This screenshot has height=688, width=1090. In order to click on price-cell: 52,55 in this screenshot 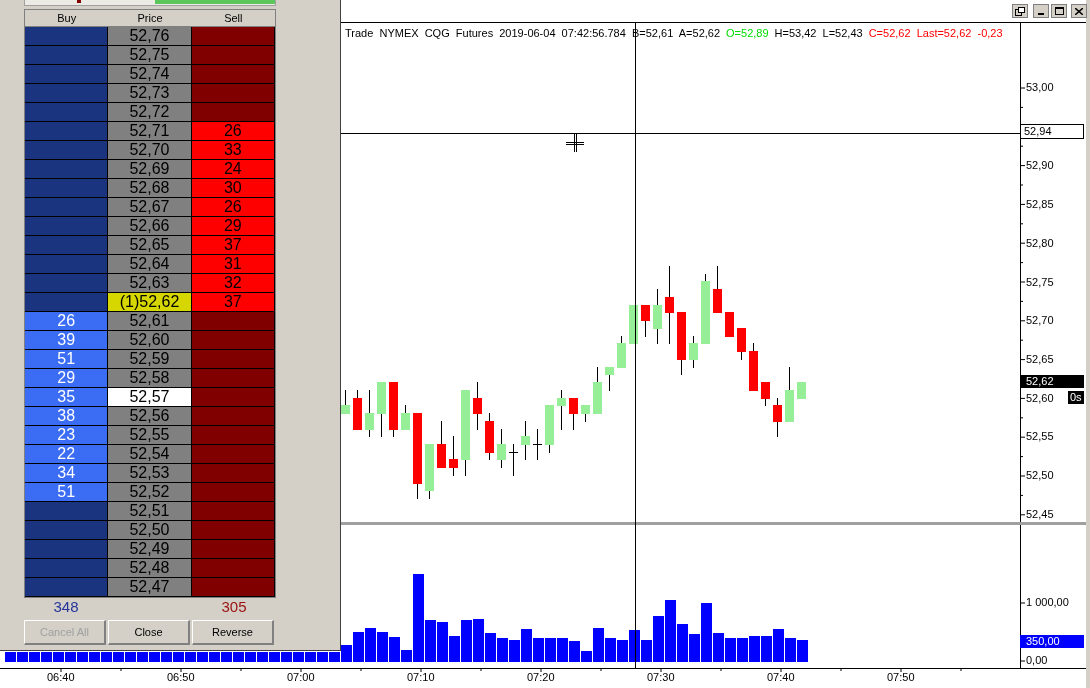, I will do `click(150, 435)`.